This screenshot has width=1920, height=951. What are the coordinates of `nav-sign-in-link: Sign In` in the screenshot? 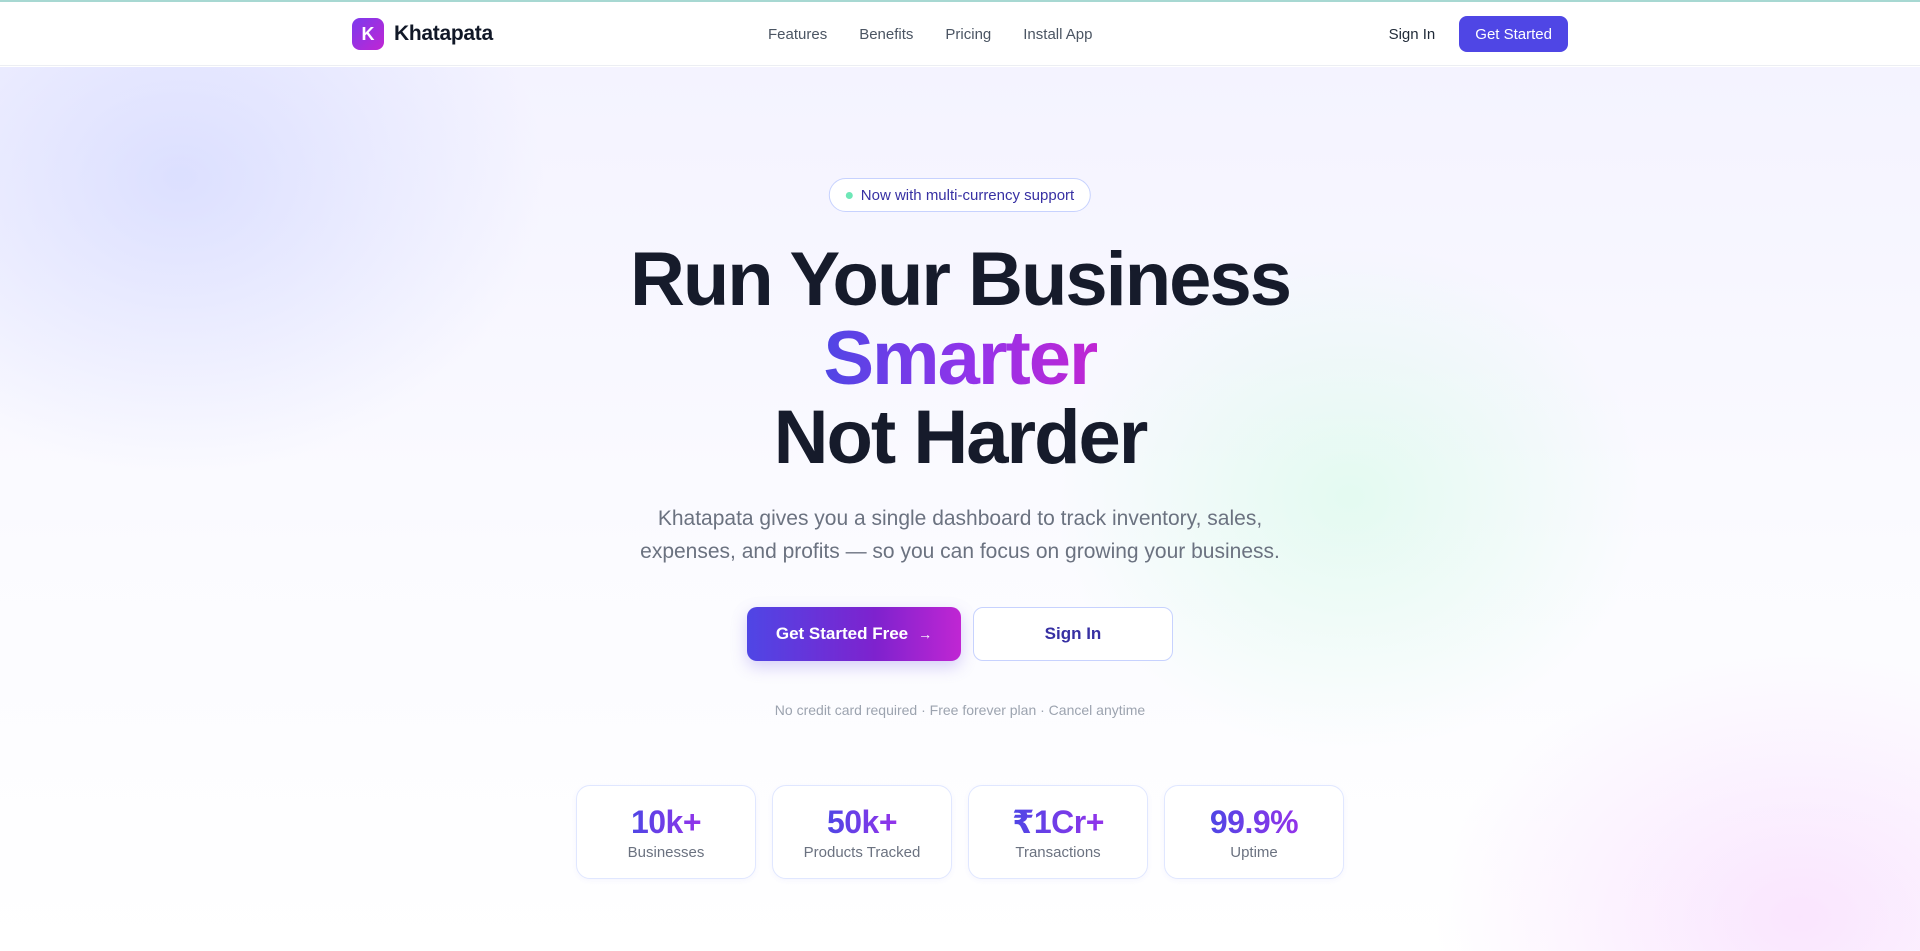 It's located at (1412, 34).